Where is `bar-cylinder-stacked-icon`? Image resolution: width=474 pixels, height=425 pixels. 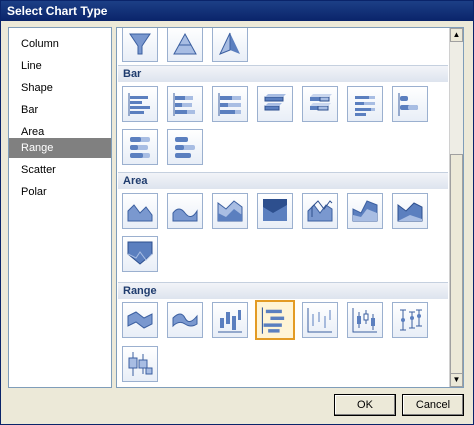 bar-cylinder-stacked-icon is located at coordinates (140, 147).